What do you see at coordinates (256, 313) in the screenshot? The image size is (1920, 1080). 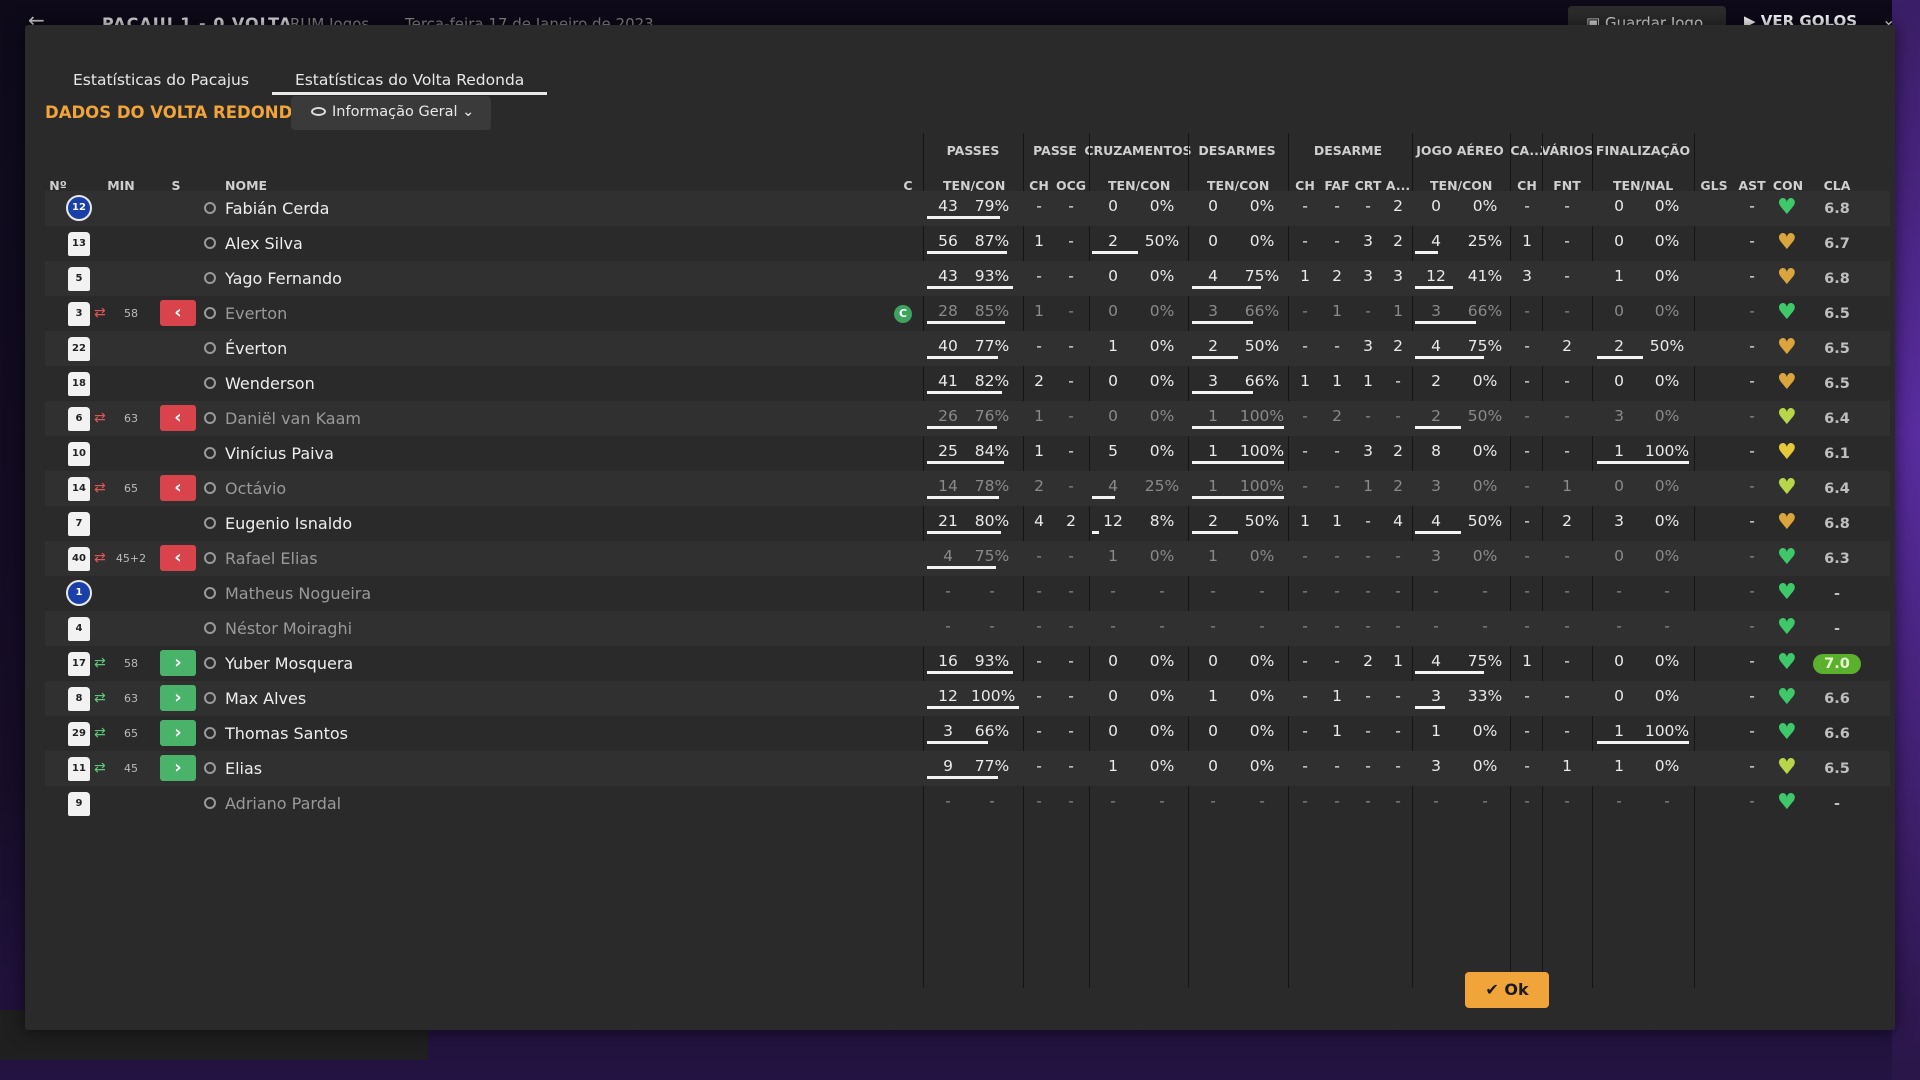 I see `player-name: Everton` at bounding box center [256, 313].